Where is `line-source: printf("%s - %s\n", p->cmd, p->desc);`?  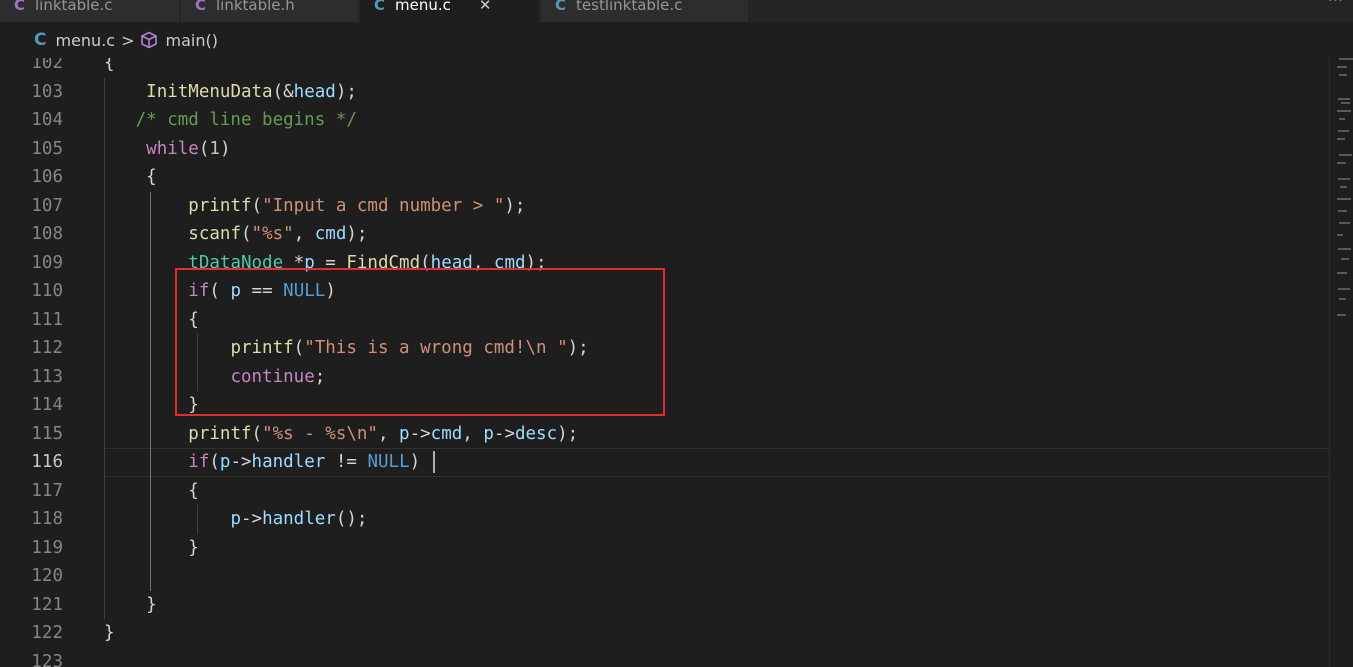
line-source: printf("%s - %s\n", p->cmd, p->desc); is located at coordinates (341, 434).